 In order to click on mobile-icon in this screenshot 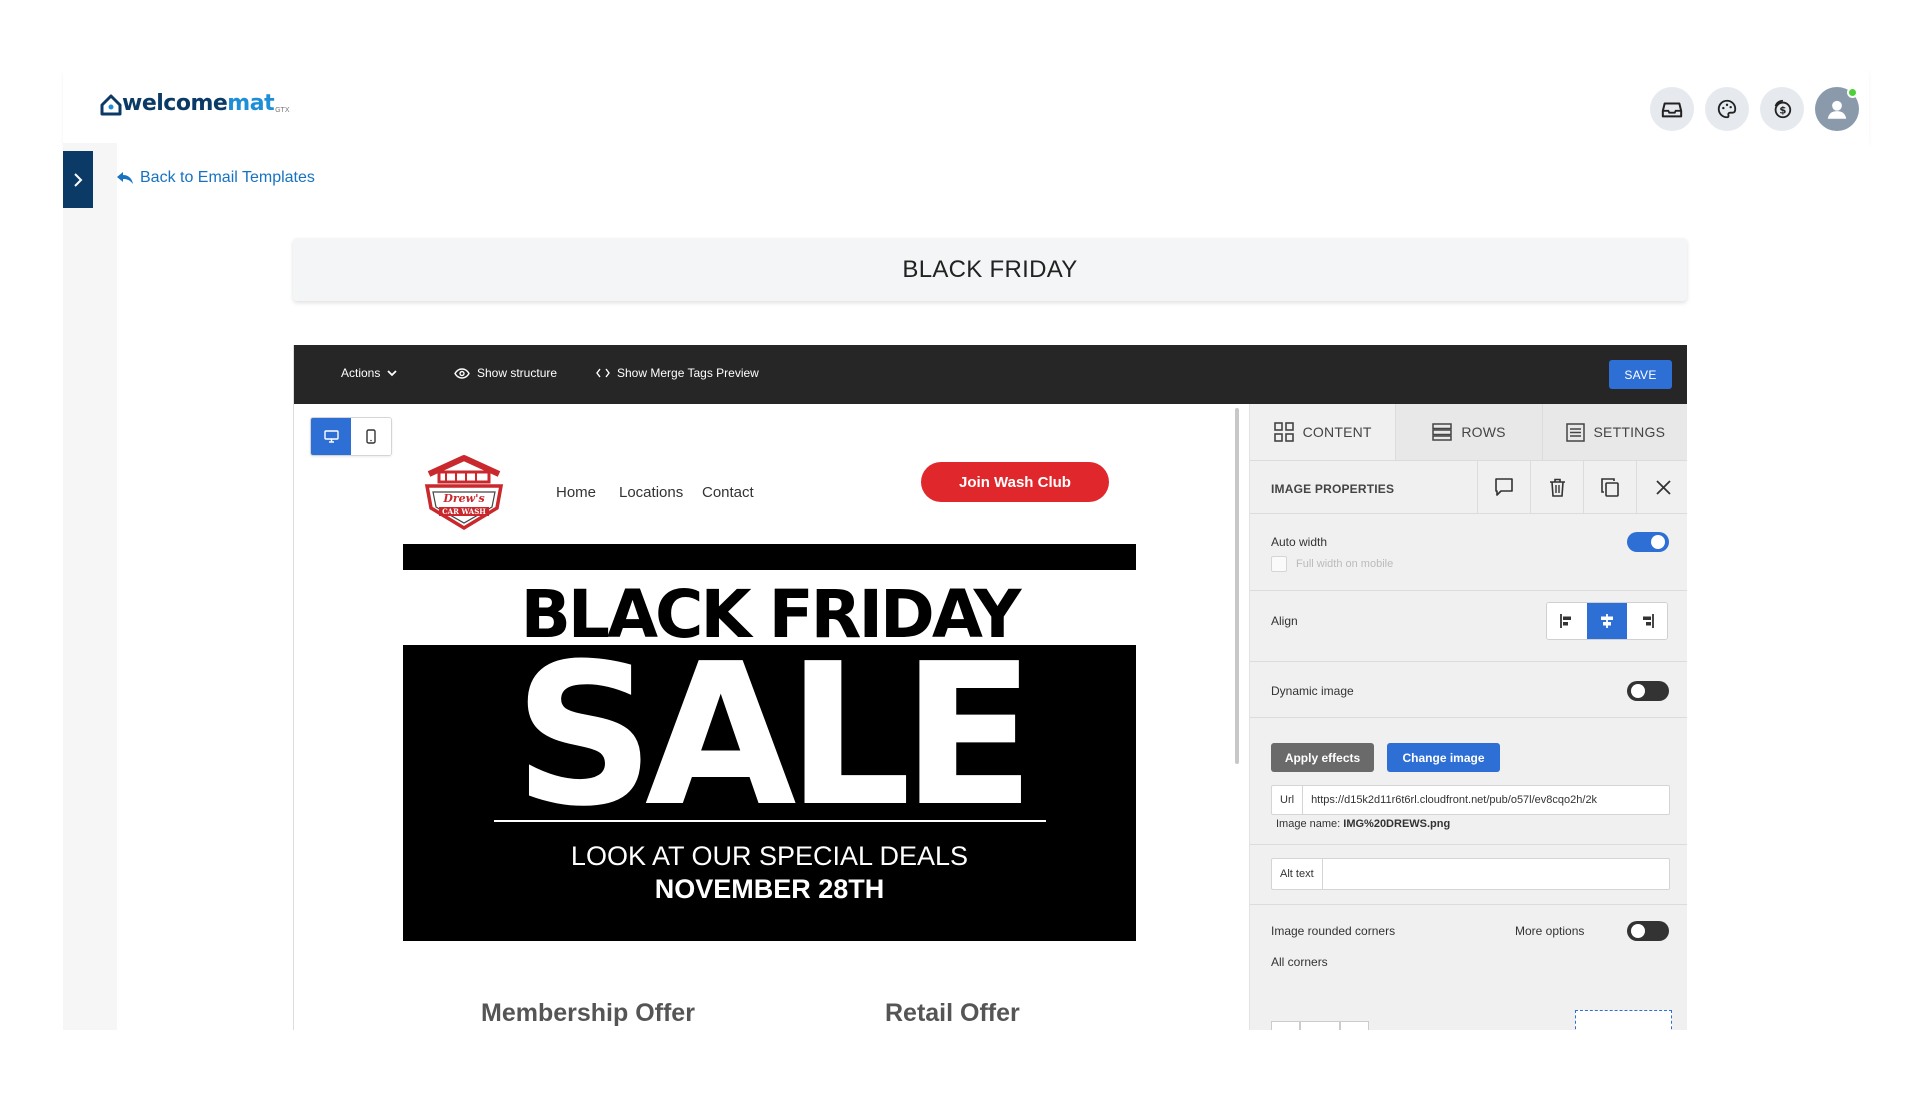, I will do `click(371, 436)`.